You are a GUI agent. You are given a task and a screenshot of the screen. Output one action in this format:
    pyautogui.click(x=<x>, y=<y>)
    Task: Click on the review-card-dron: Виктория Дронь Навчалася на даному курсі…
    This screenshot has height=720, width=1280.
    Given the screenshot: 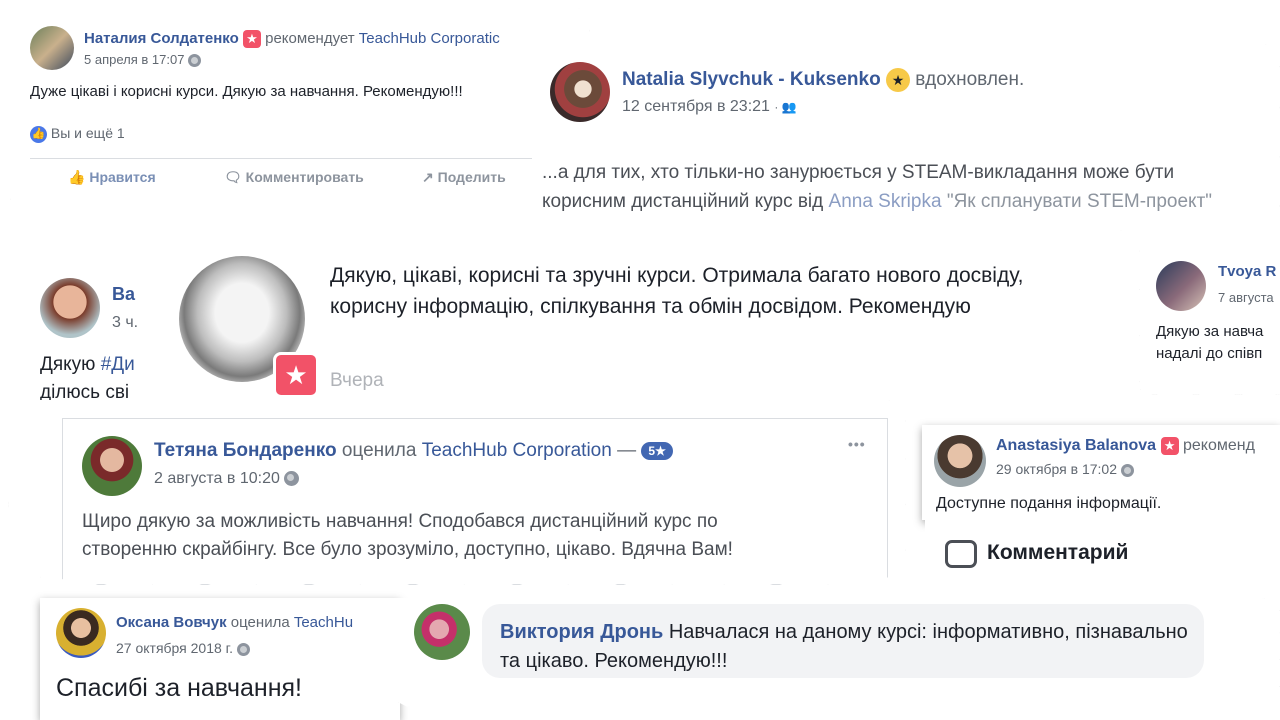 What is the action you would take?
    pyautogui.click(x=839, y=653)
    